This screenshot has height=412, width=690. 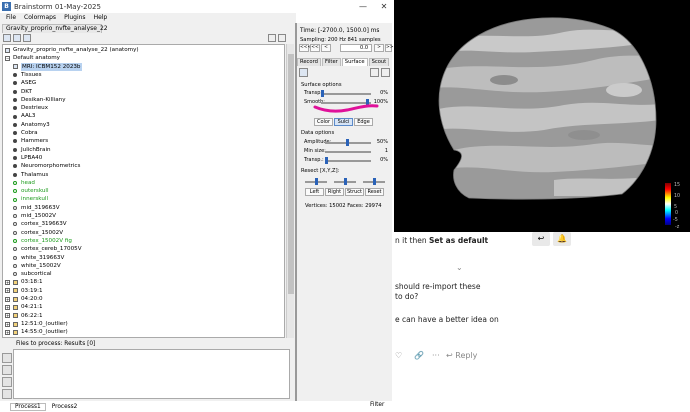 What do you see at coordinates (24, 316) in the screenshot?
I see `tree-folder: +06:22:1` at bounding box center [24, 316].